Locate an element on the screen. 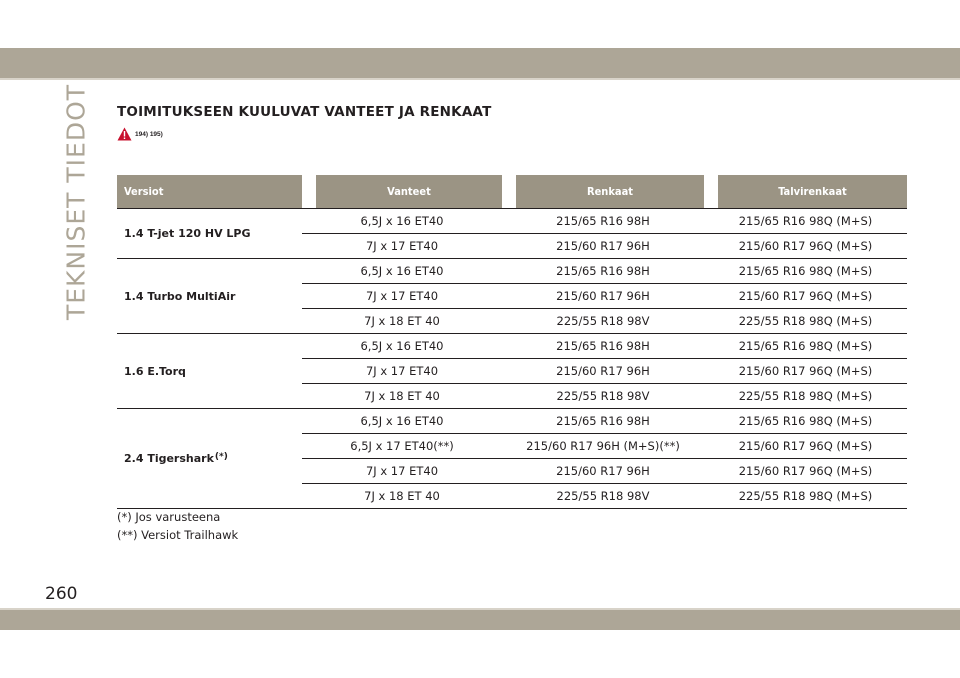  top-decor-line is located at coordinates (480, 79).